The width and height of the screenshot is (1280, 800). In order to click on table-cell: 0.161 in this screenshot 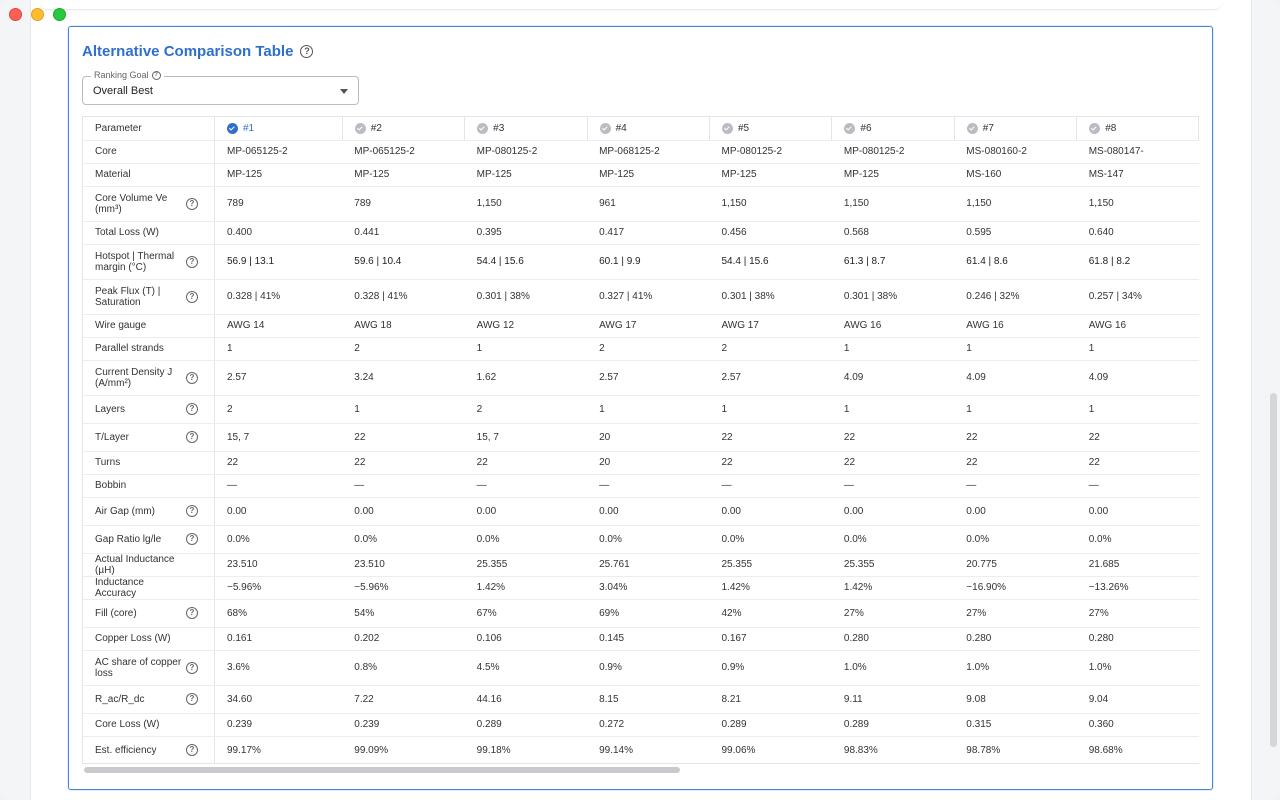, I will do `click(278, 639)`.